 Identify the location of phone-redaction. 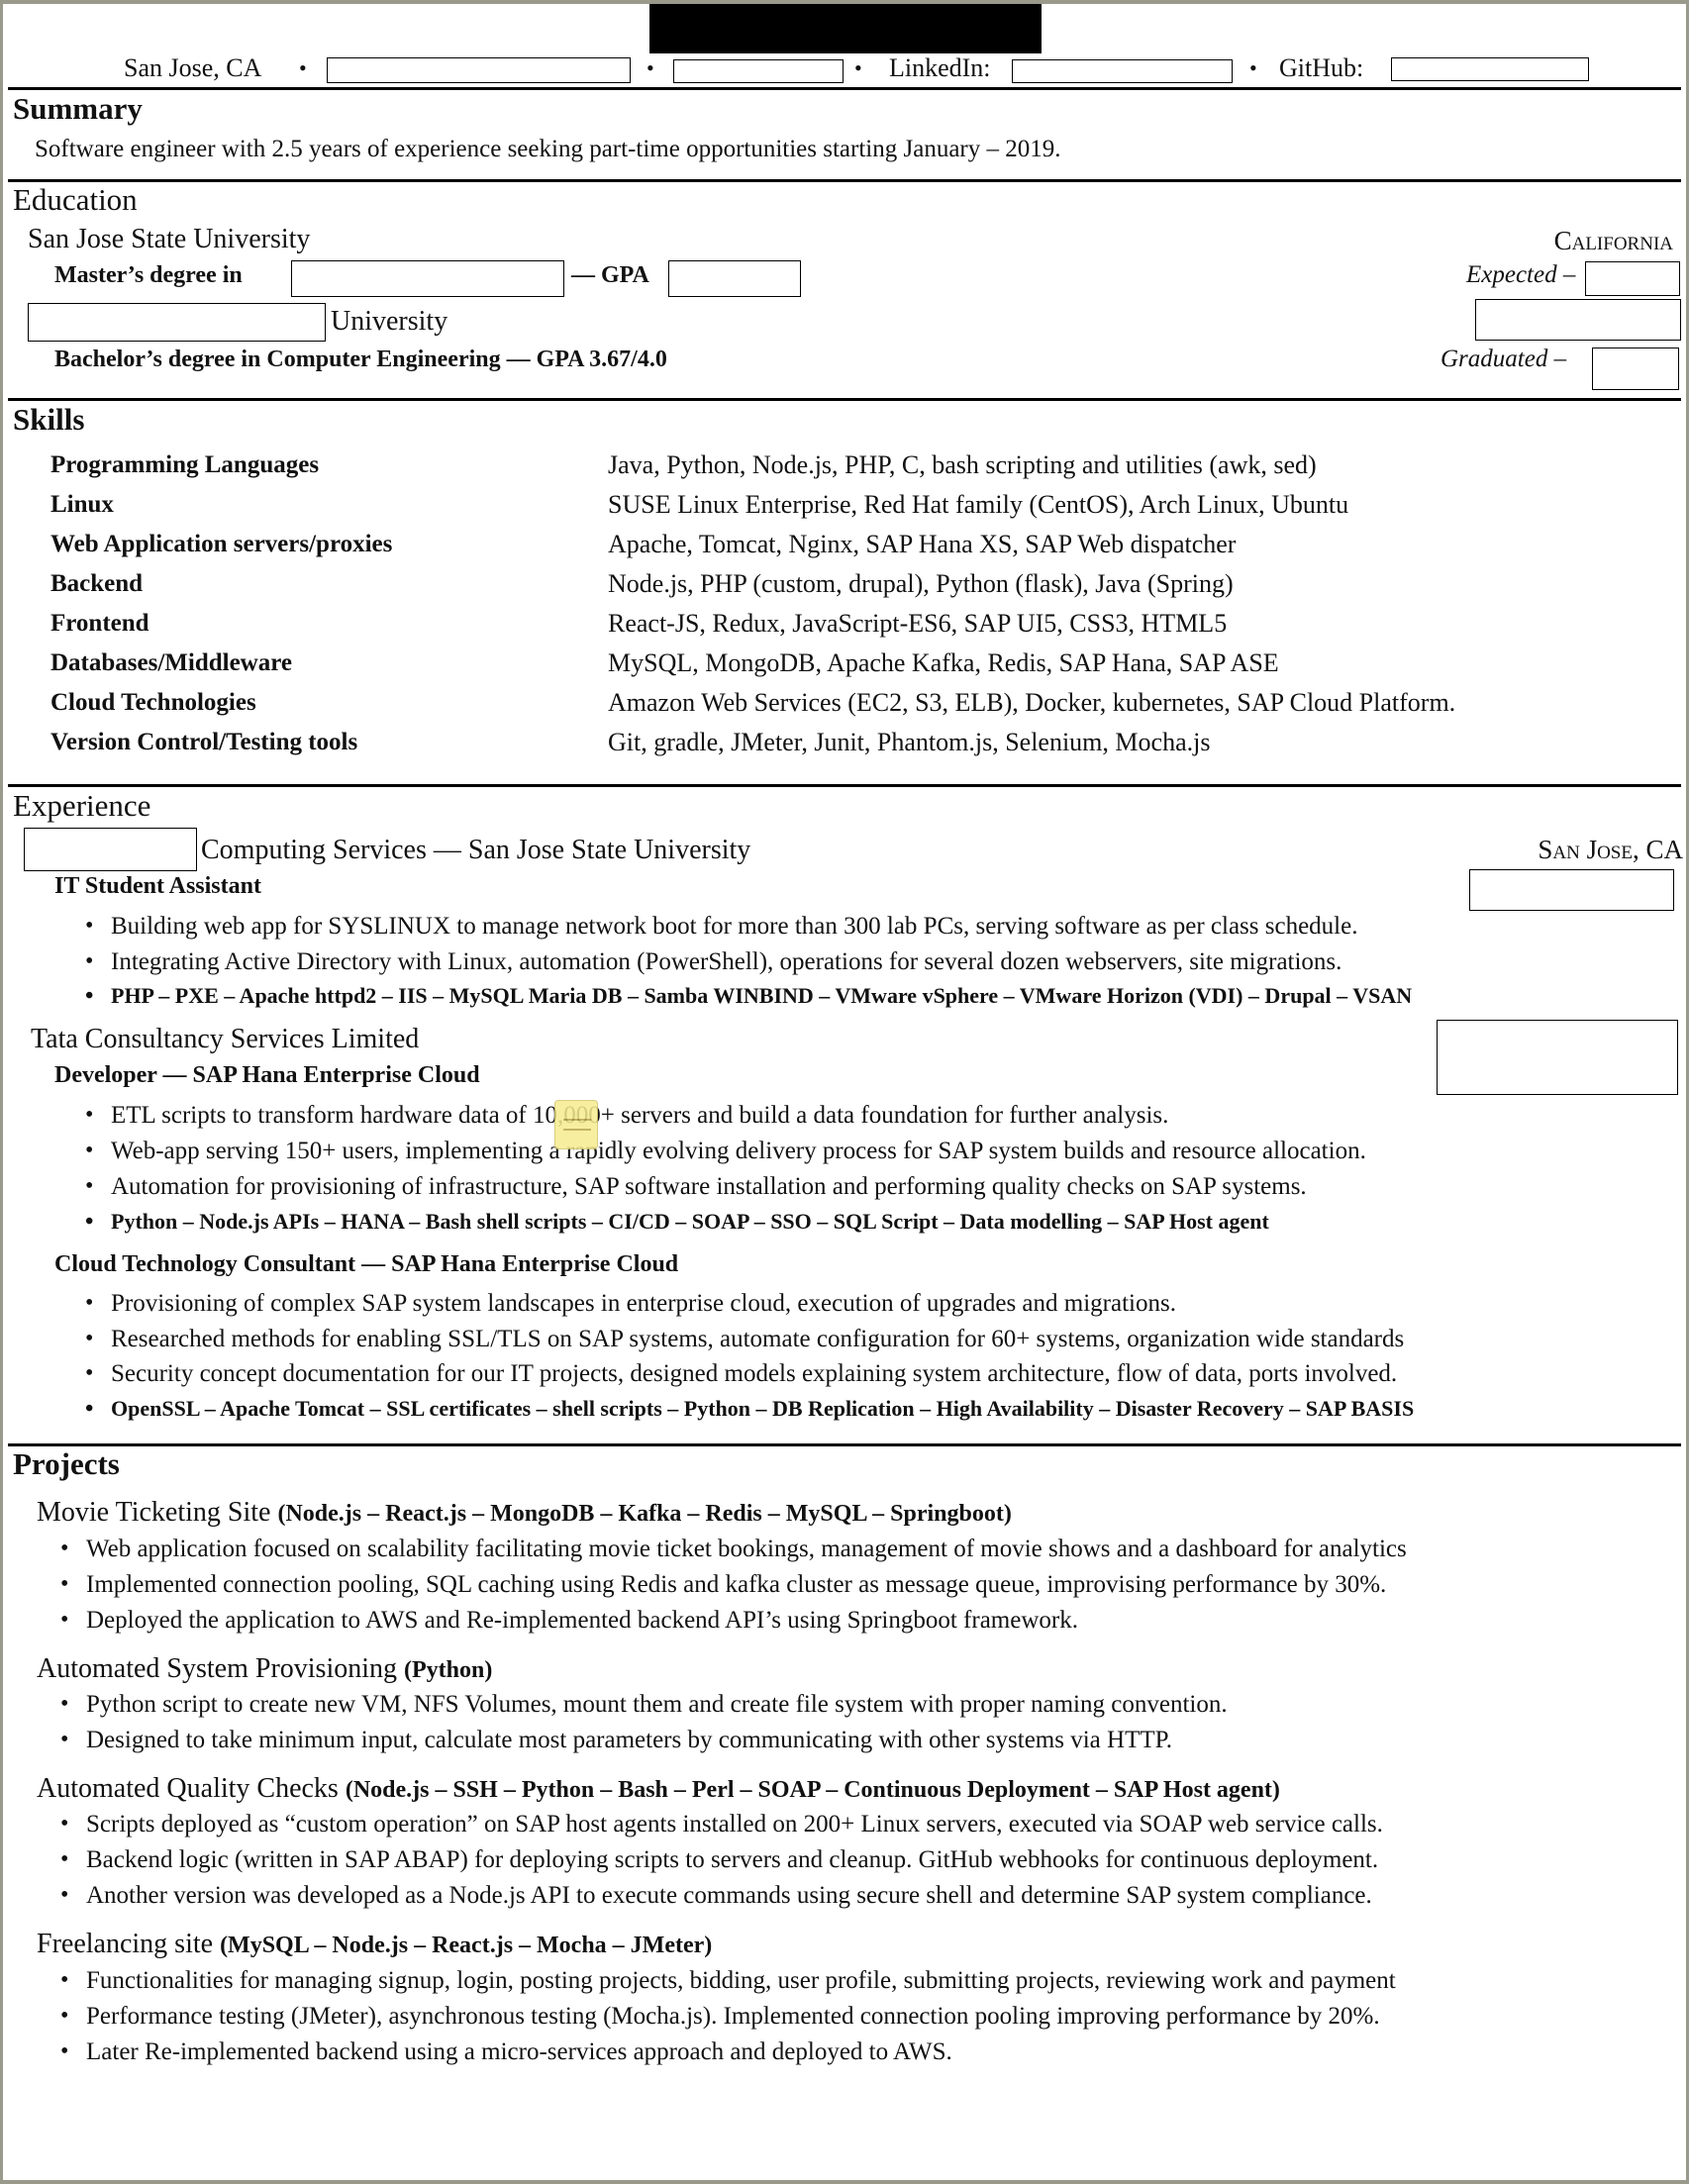
(758, 71).